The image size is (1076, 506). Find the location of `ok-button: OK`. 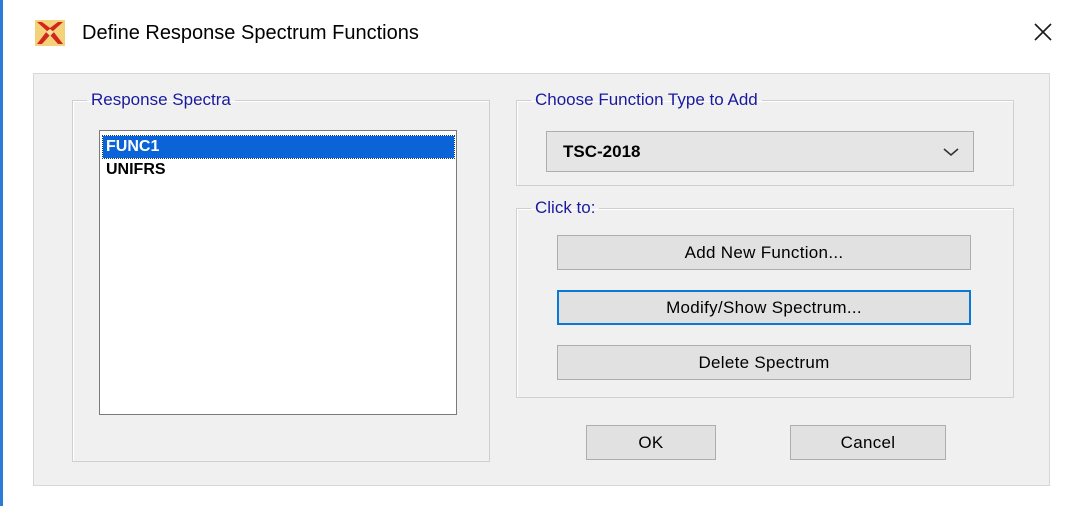

ok-button: OK is located at coordinates (651, 442).